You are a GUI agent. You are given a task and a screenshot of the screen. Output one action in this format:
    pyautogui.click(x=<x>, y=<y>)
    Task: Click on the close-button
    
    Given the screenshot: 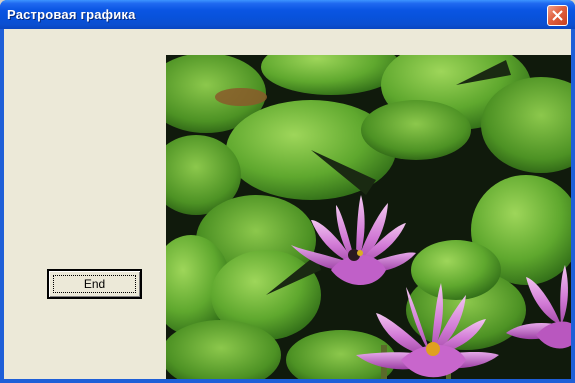 What is the action you would take?
    pyautogui.click(x=557, y=15)
    